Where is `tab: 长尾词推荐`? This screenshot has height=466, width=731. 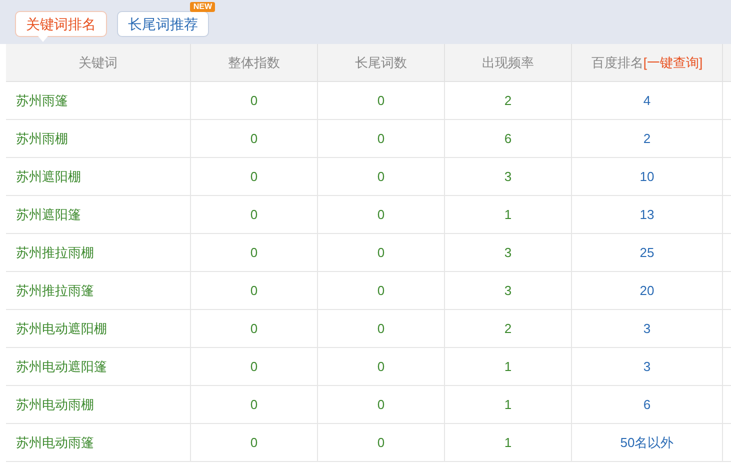 tab: 长尾词推荐 is located at coordinates (163, 24).